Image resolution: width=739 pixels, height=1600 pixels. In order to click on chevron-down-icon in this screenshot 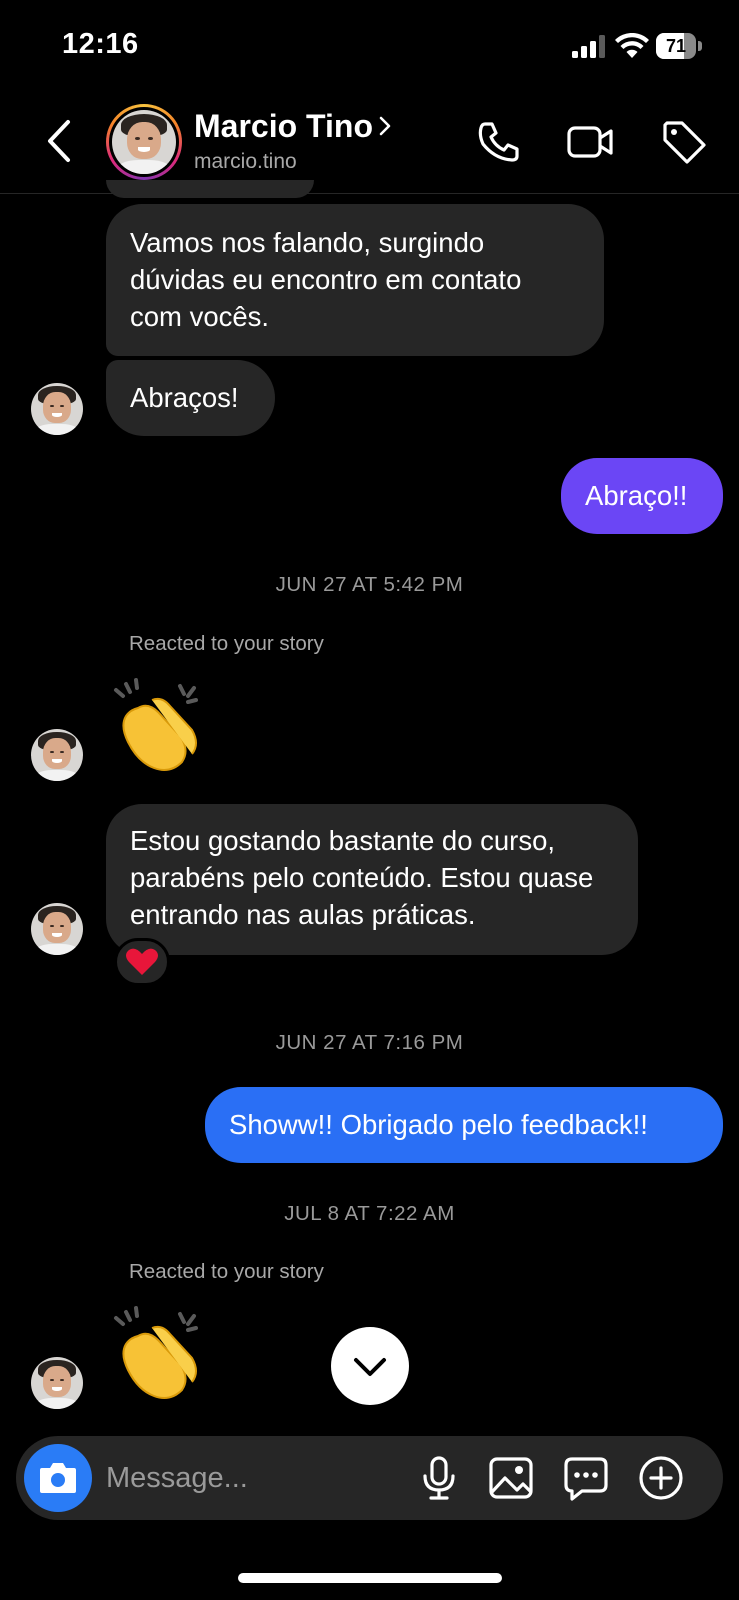, I will do `click(370, 1367)`.